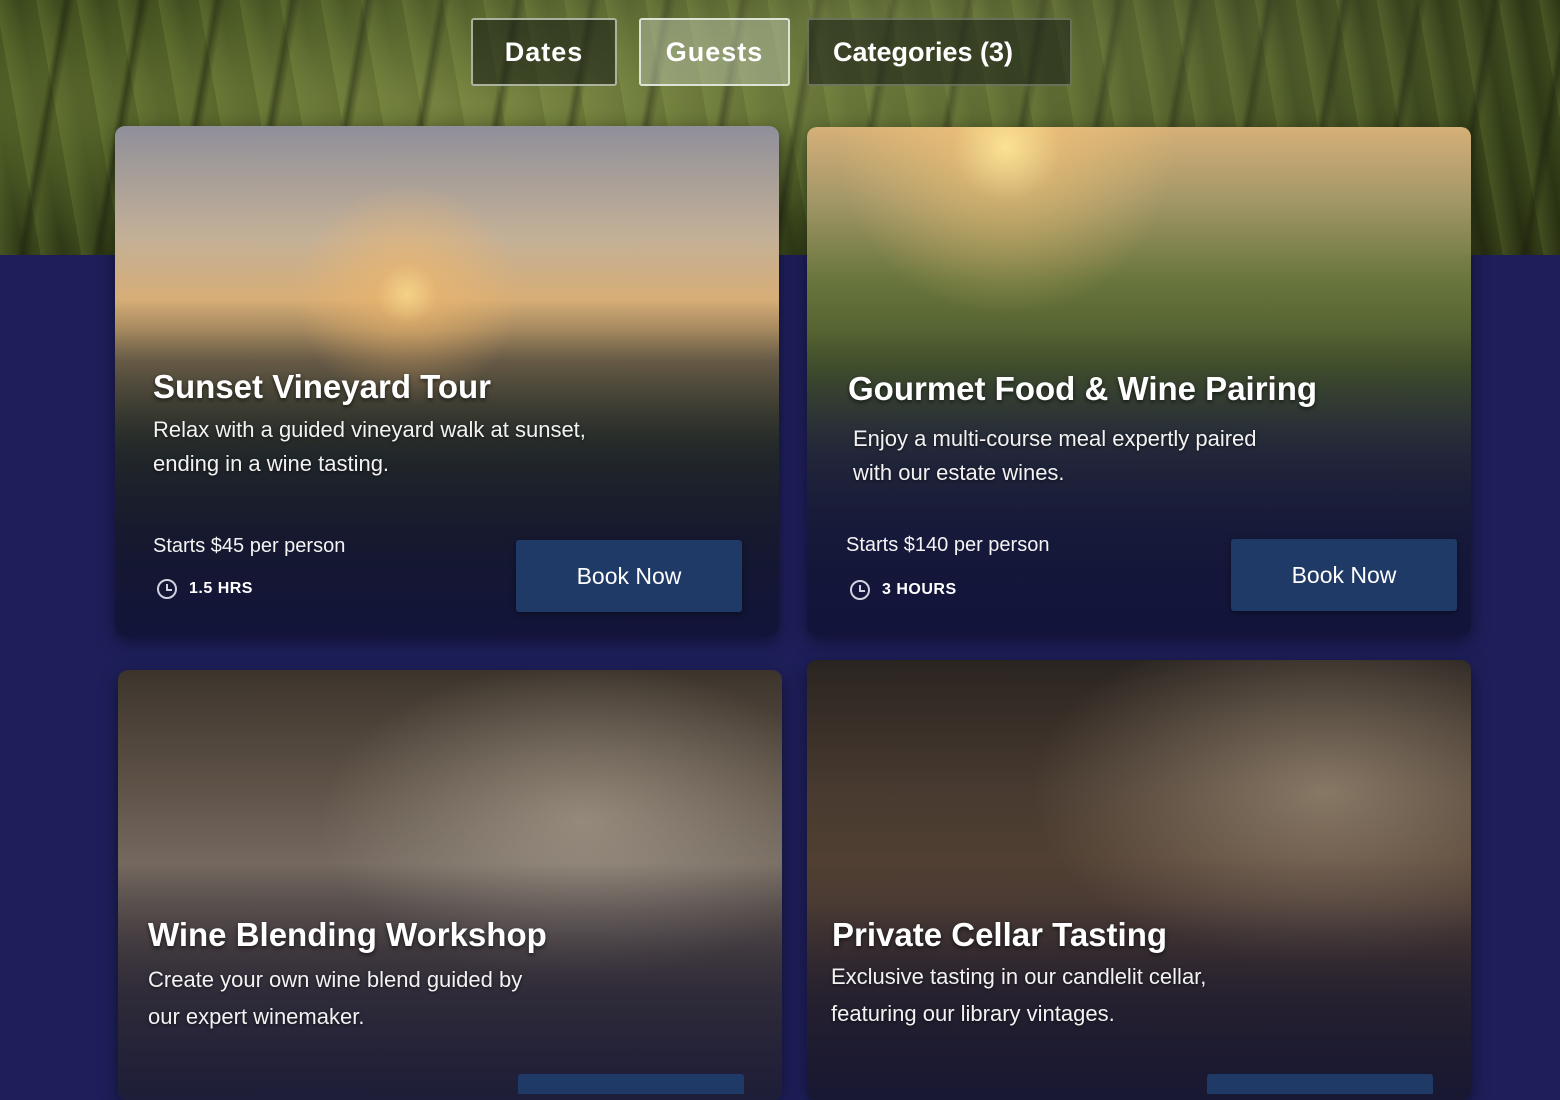 The image size is (1560, 1100). What do you see at coordinates (322, 386) in the screenshot?
I see `experience-title: Sunset Vineyard Tour` at bounding box center [322, 386].